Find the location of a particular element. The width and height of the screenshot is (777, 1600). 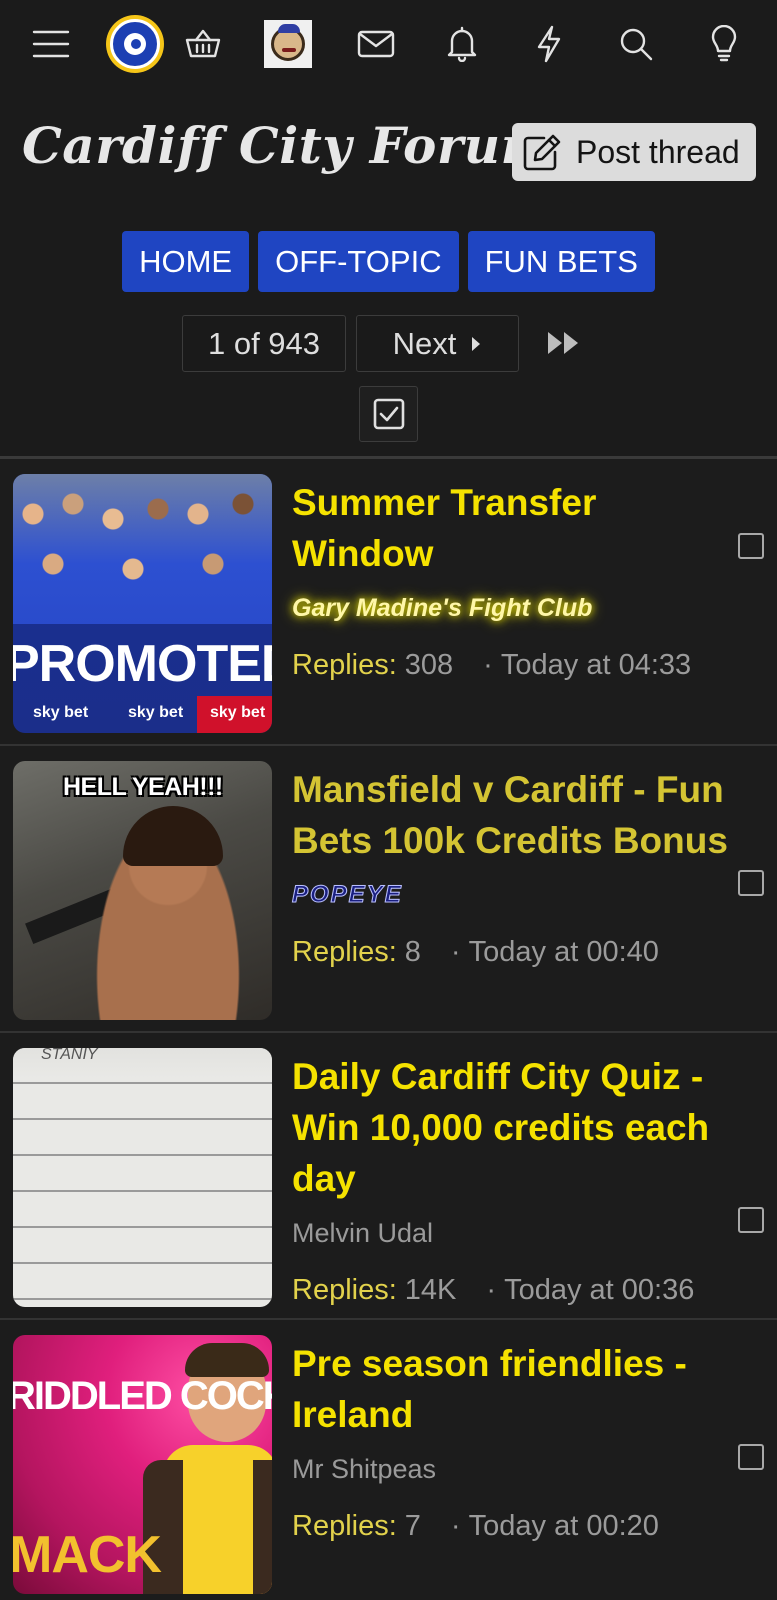

last-post-time: Today at 00:36 is located at coordinates (599, 1290).